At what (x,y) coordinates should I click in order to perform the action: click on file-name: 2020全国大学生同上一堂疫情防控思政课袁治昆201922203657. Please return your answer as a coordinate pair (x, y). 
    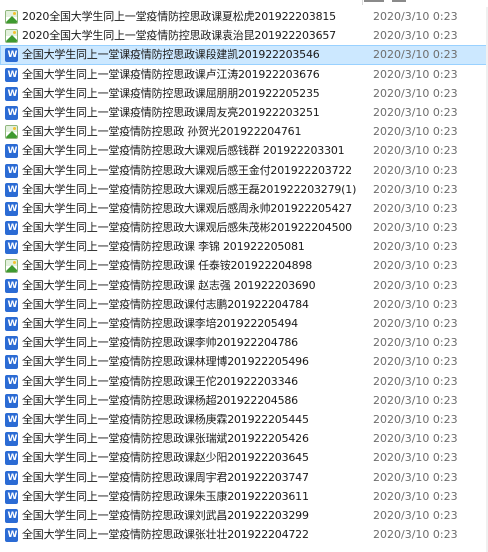
    Looking at the image, I should click on (179, 36).